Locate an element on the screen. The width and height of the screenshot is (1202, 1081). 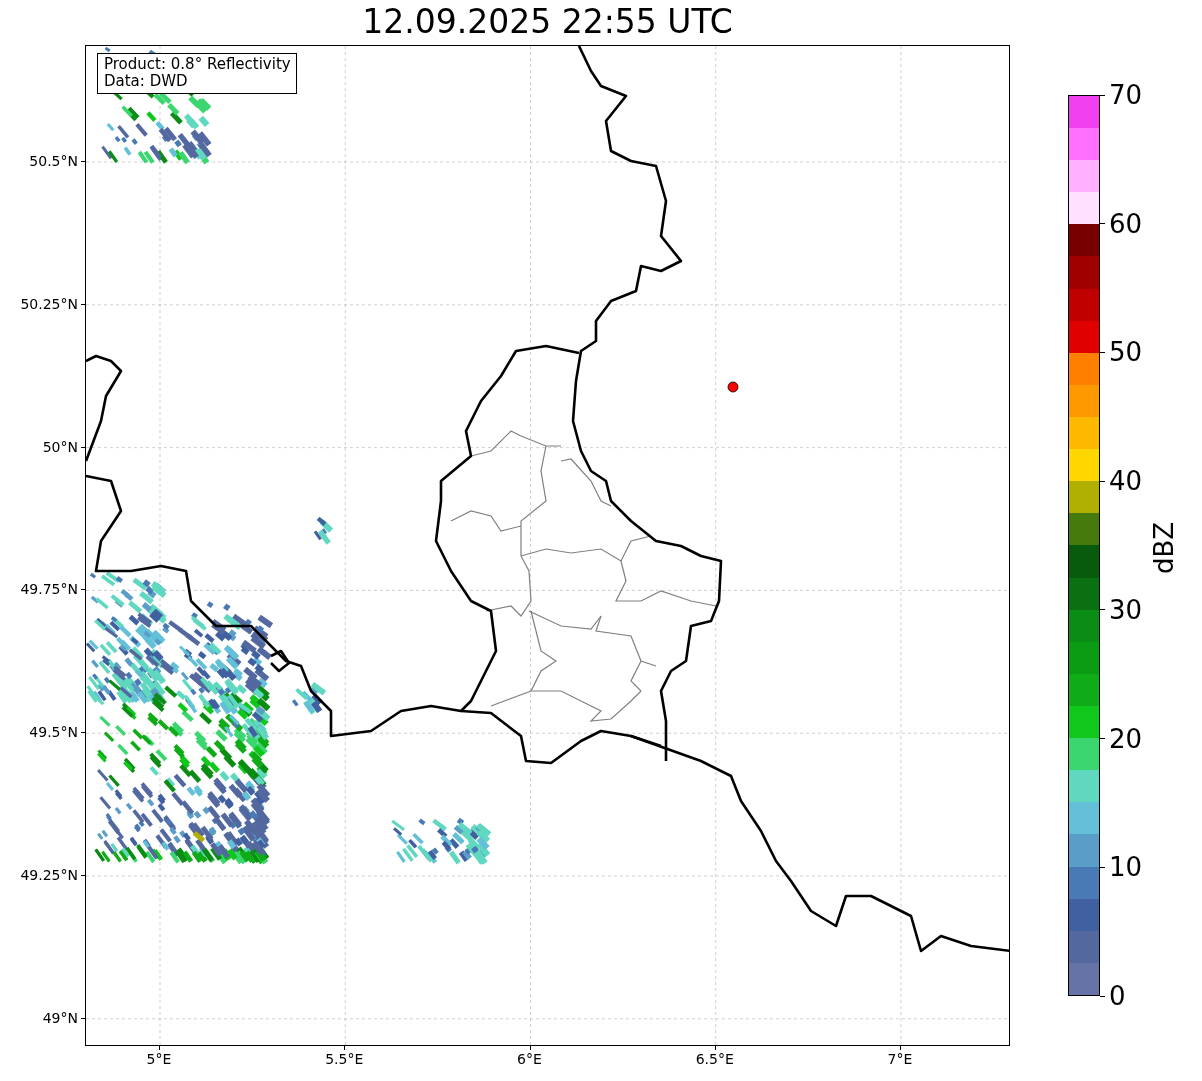
location-marker is located at coordinates (733, 387).